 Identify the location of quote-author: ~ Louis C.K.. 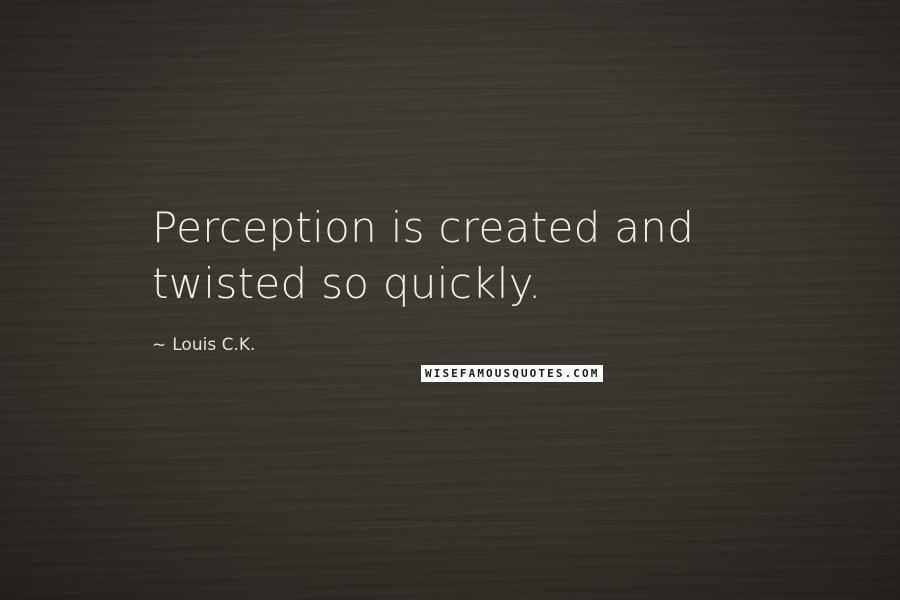
(203, 345).